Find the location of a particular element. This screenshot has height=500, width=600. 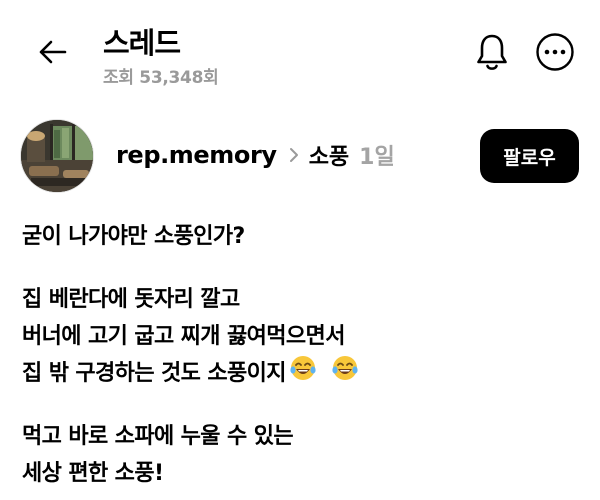

post-line: 세상 편한 소풍! is located at coordinates (93, 473).